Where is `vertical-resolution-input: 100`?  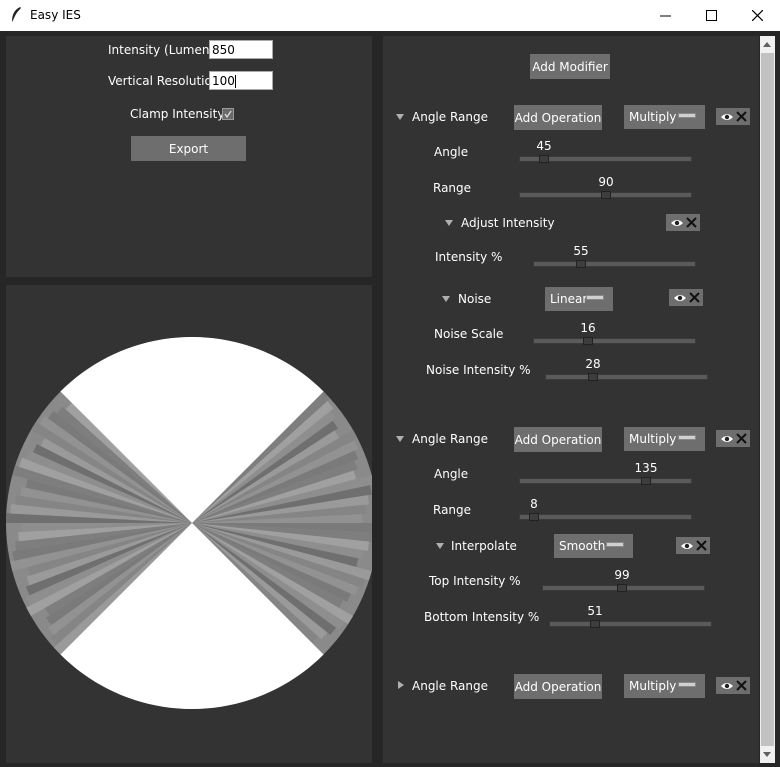 vertical-resolution-input: 100 is located at coordinates (241, 80).